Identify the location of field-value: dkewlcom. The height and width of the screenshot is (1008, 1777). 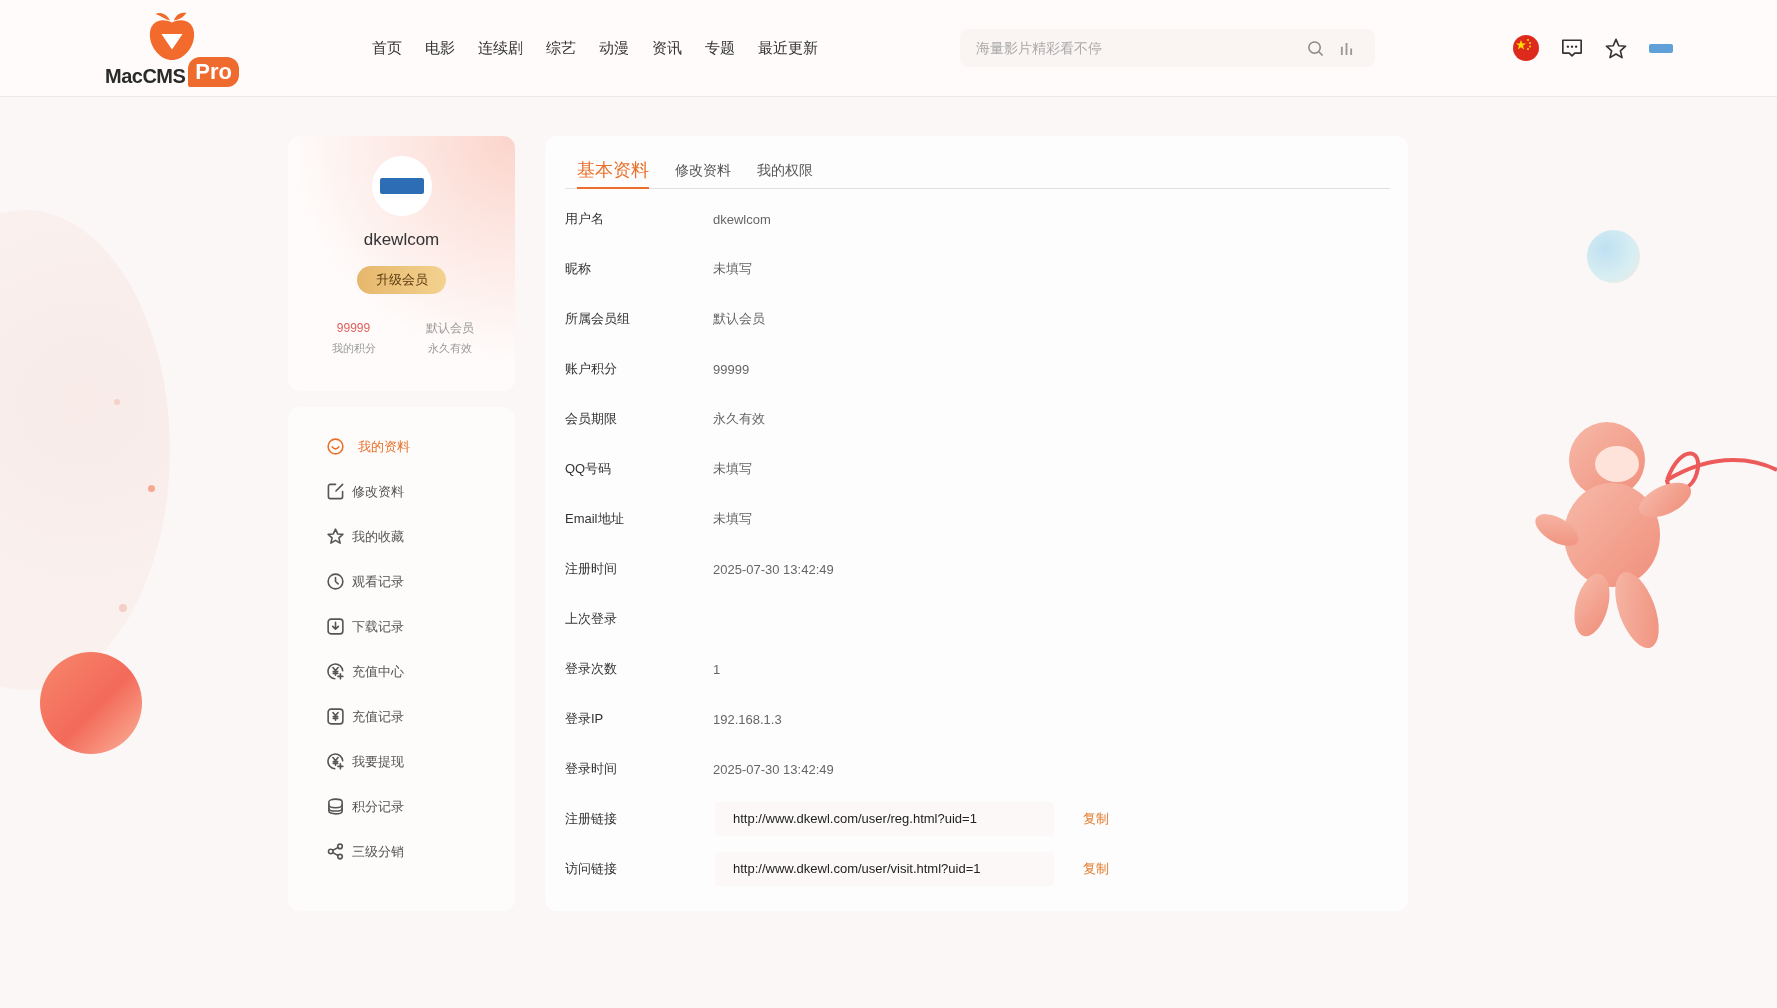
(742, 219).